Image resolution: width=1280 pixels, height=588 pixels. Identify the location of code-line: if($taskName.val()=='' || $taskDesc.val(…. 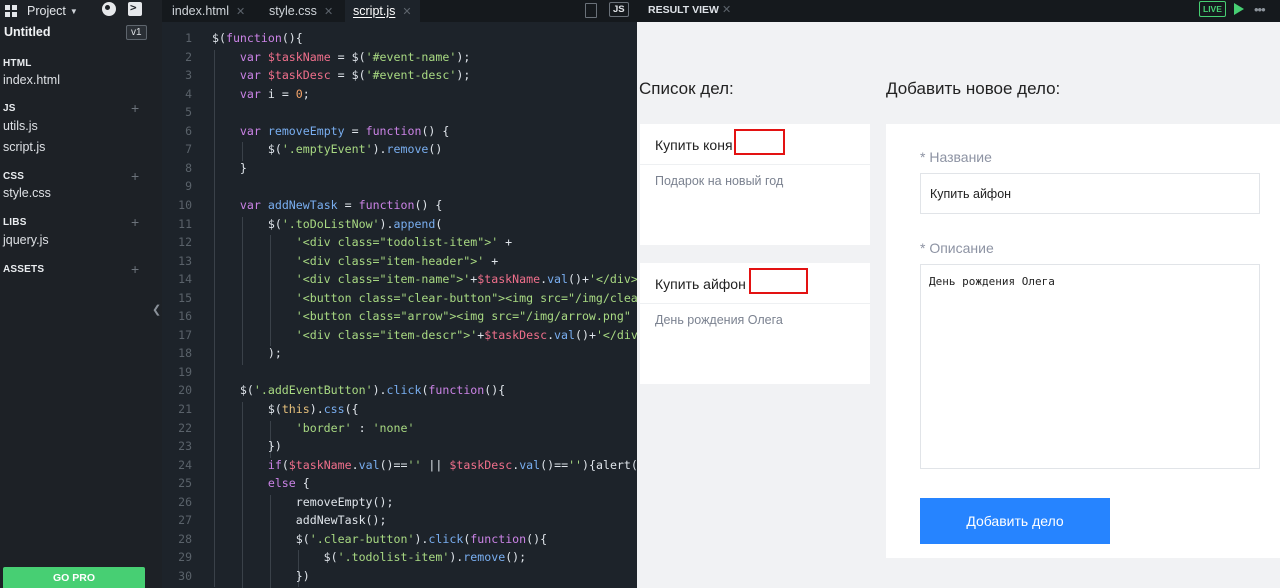
(424, 465).